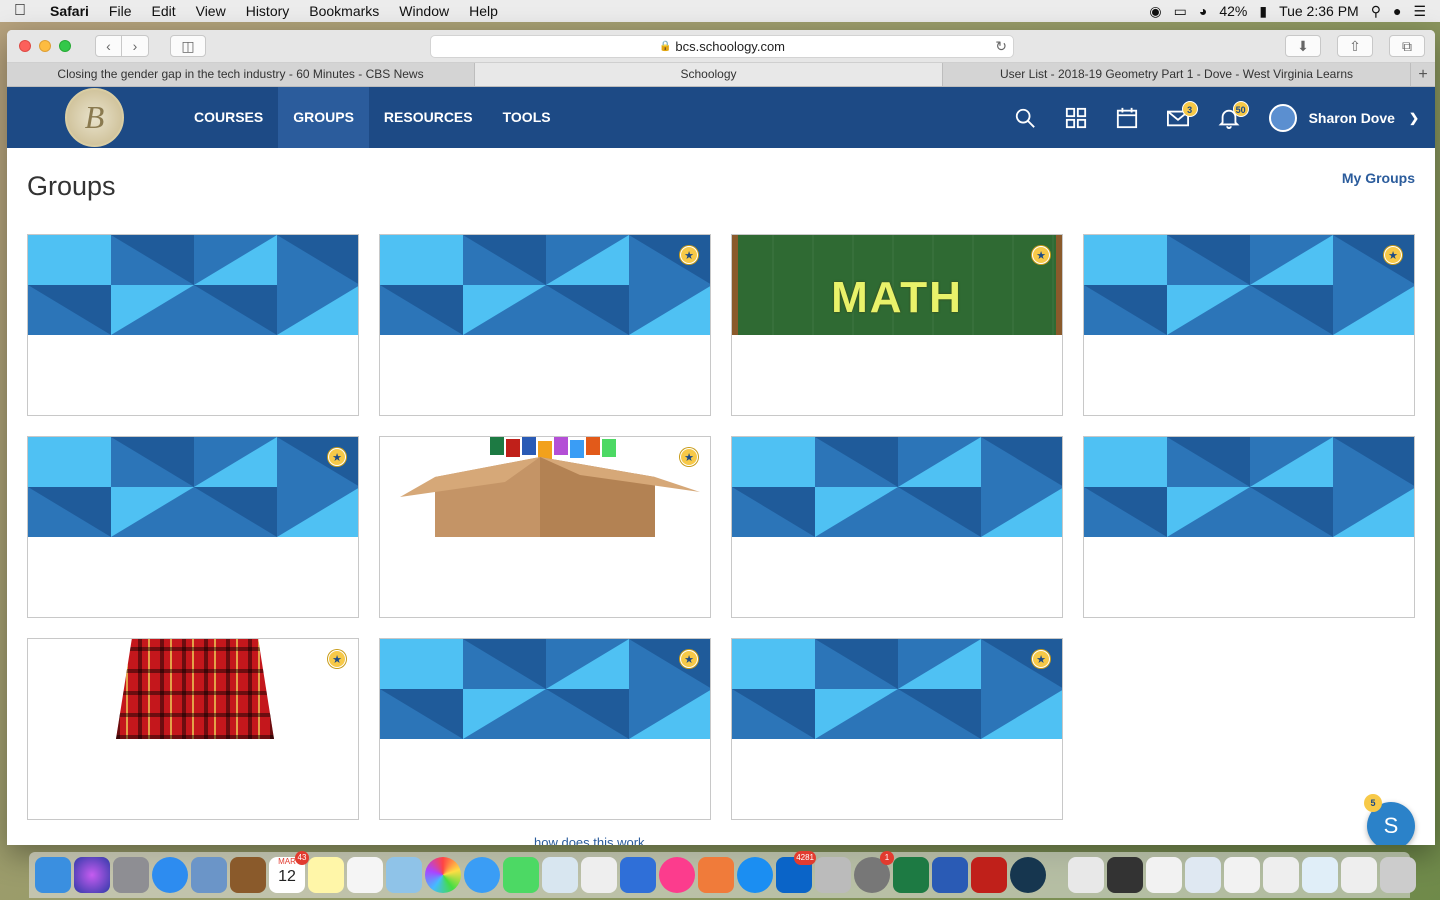 The image size is (1440, 900). What do you see at coordinates (796, 872) in the screenshot?
I see `outlook-app-icon: 4281` at bounding box center [796, 872].